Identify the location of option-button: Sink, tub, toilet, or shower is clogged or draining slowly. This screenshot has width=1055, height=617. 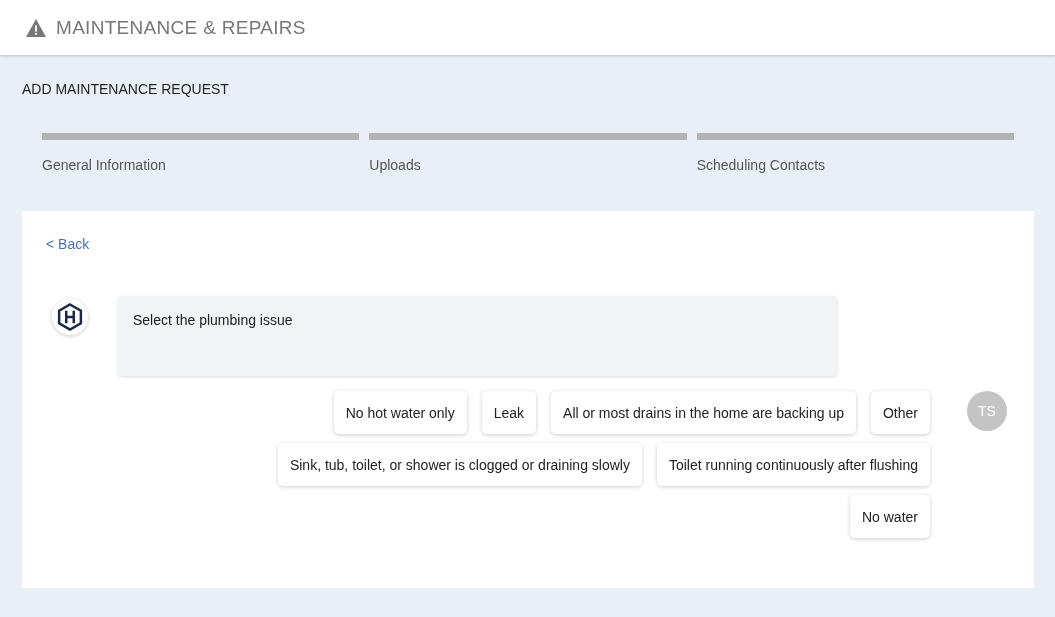
(459, 464).